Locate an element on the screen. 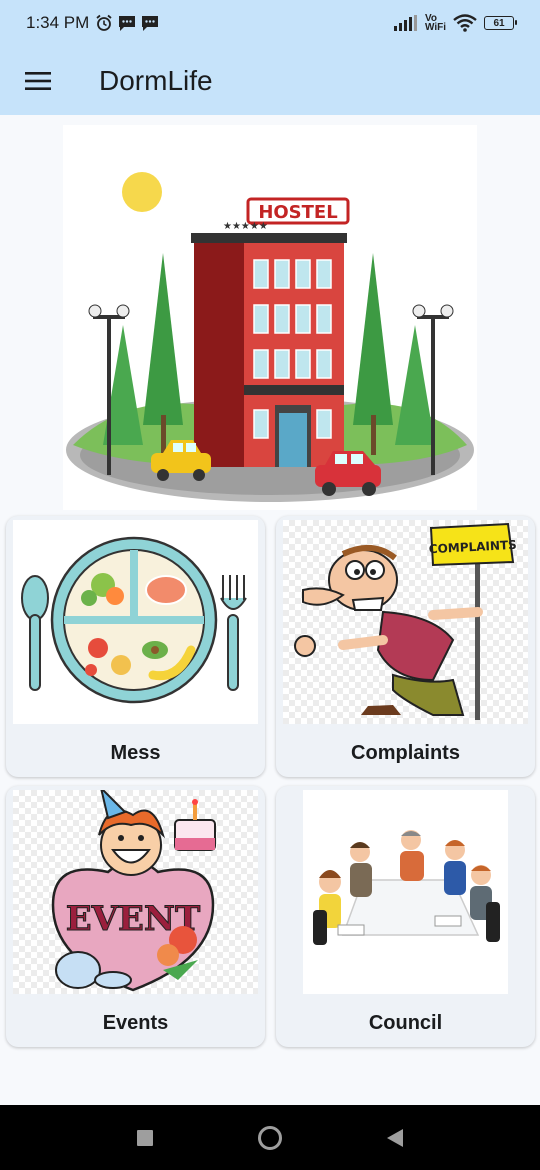 This screenshot has height=1170, width=540. recents-square-icon is located at coordinates (145, 1137).